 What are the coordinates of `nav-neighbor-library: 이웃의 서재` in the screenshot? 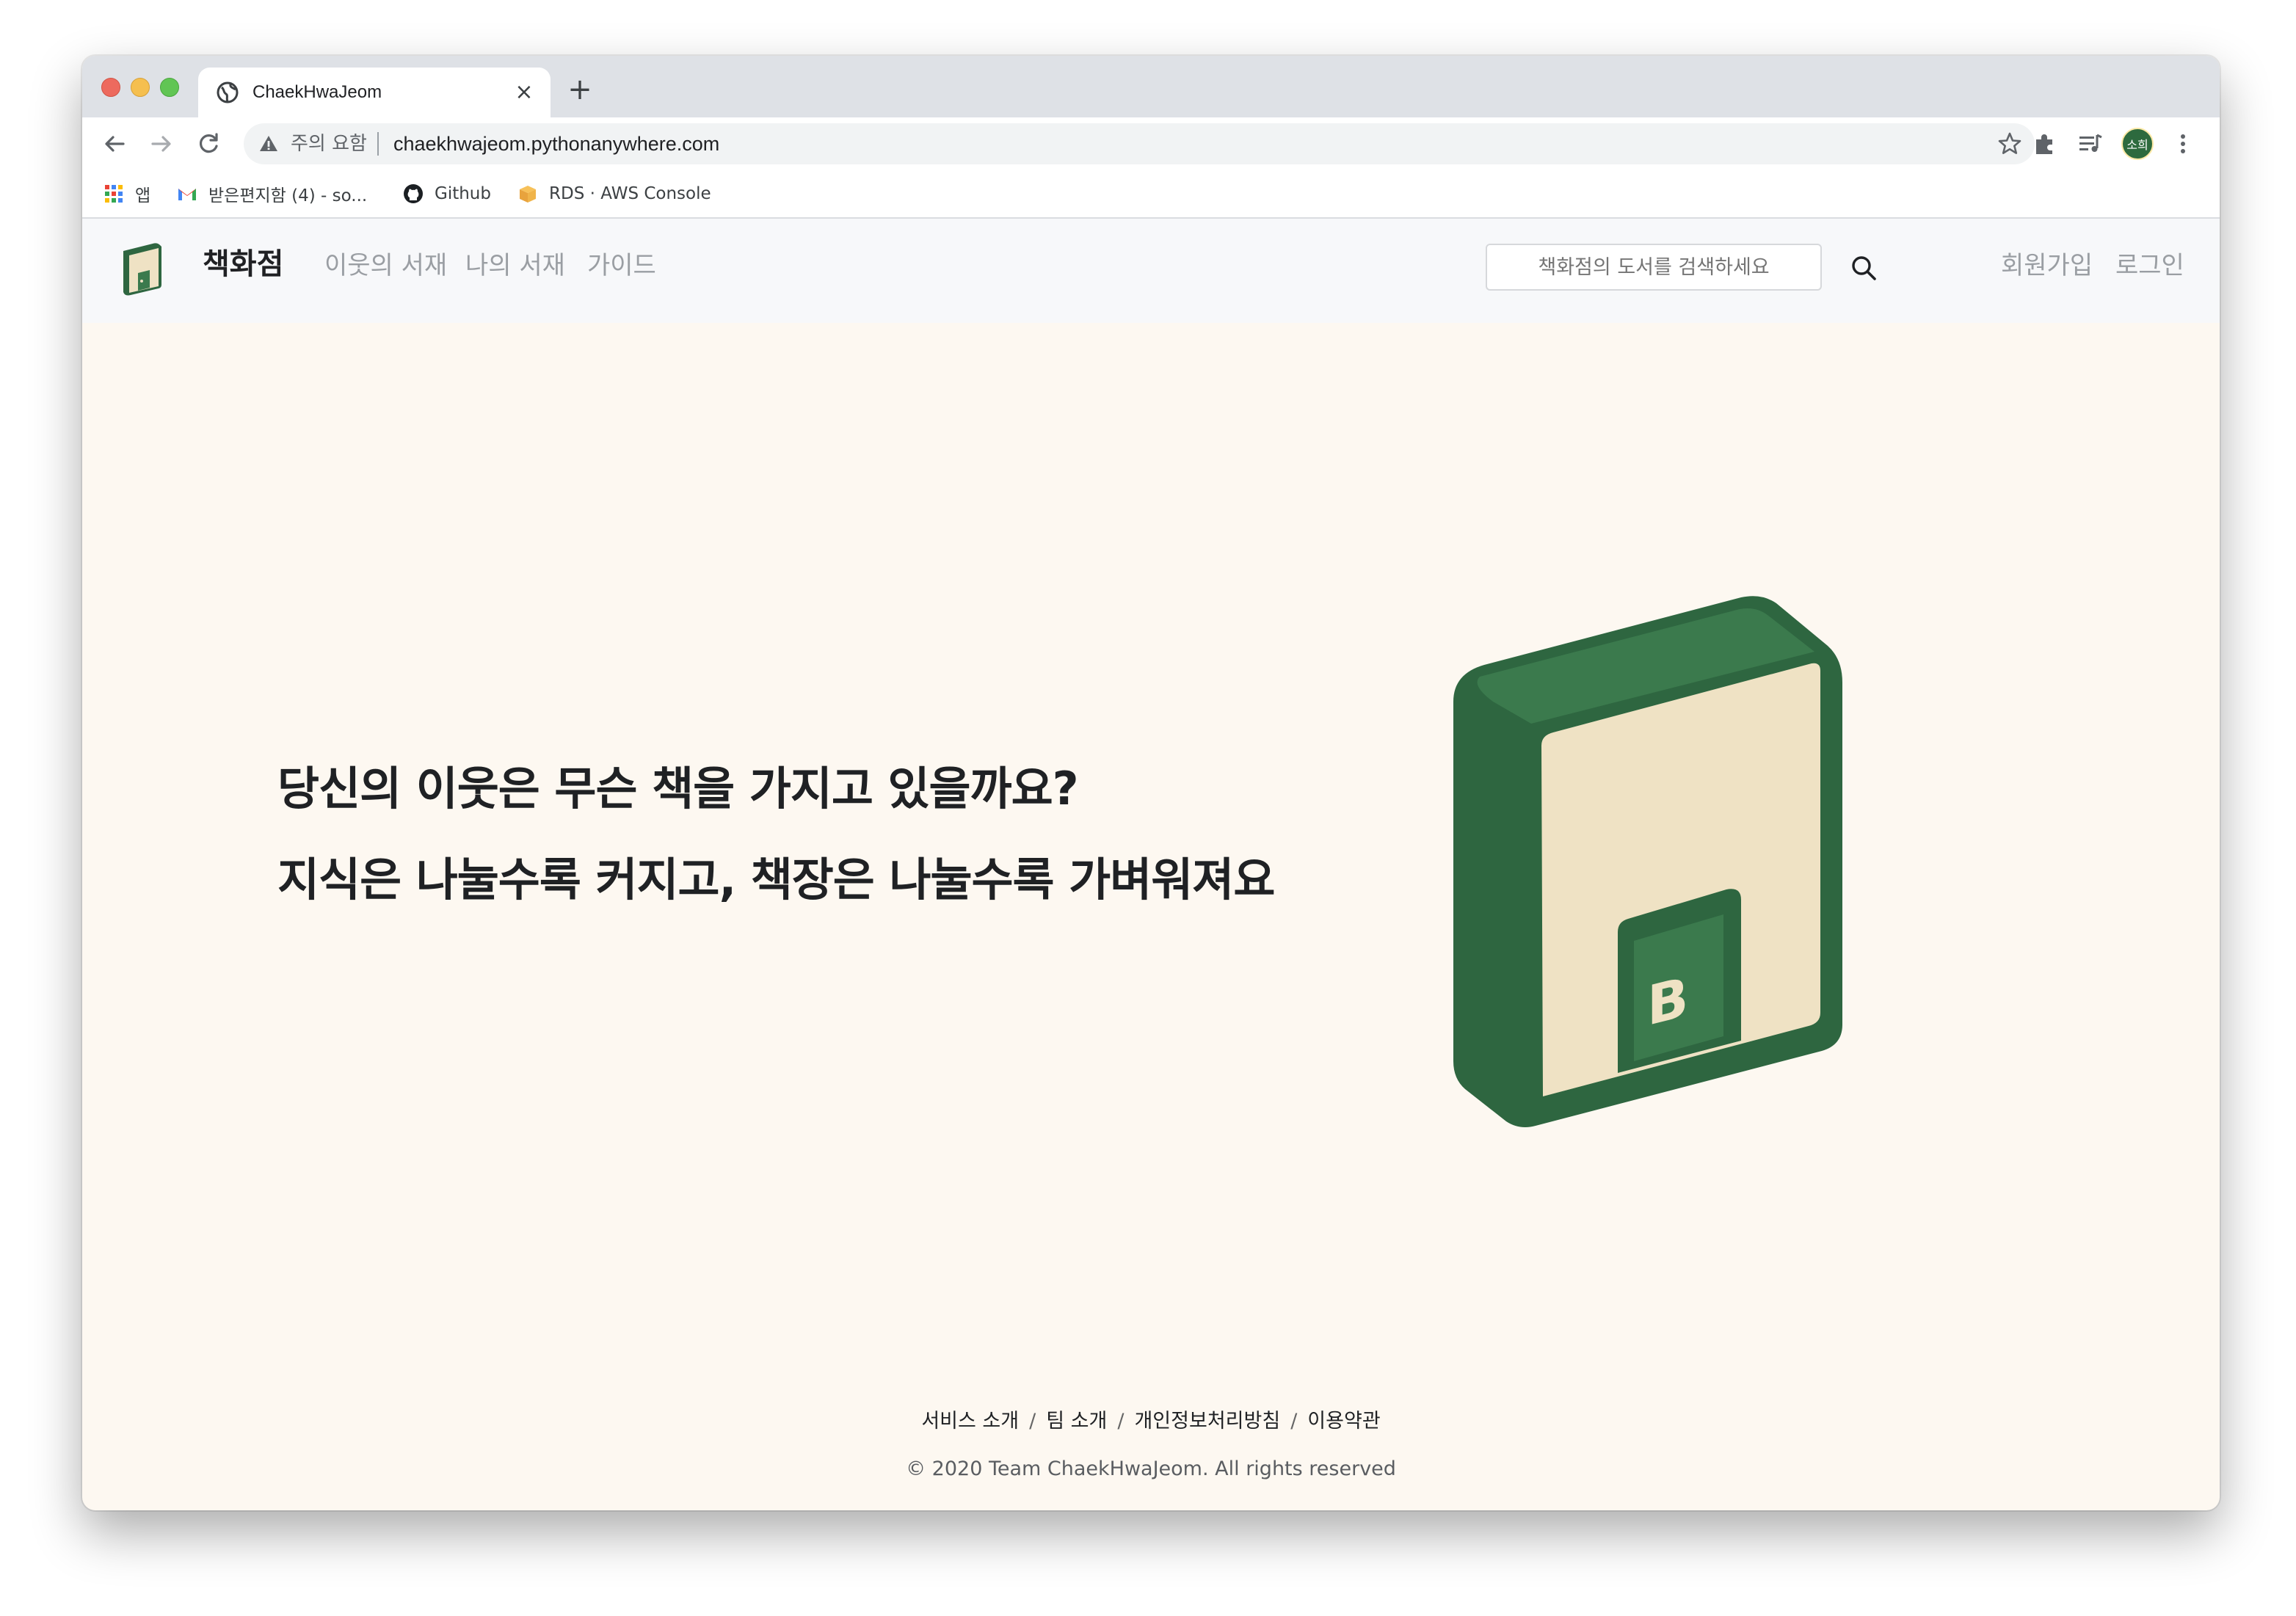 It's located at (385, 265).